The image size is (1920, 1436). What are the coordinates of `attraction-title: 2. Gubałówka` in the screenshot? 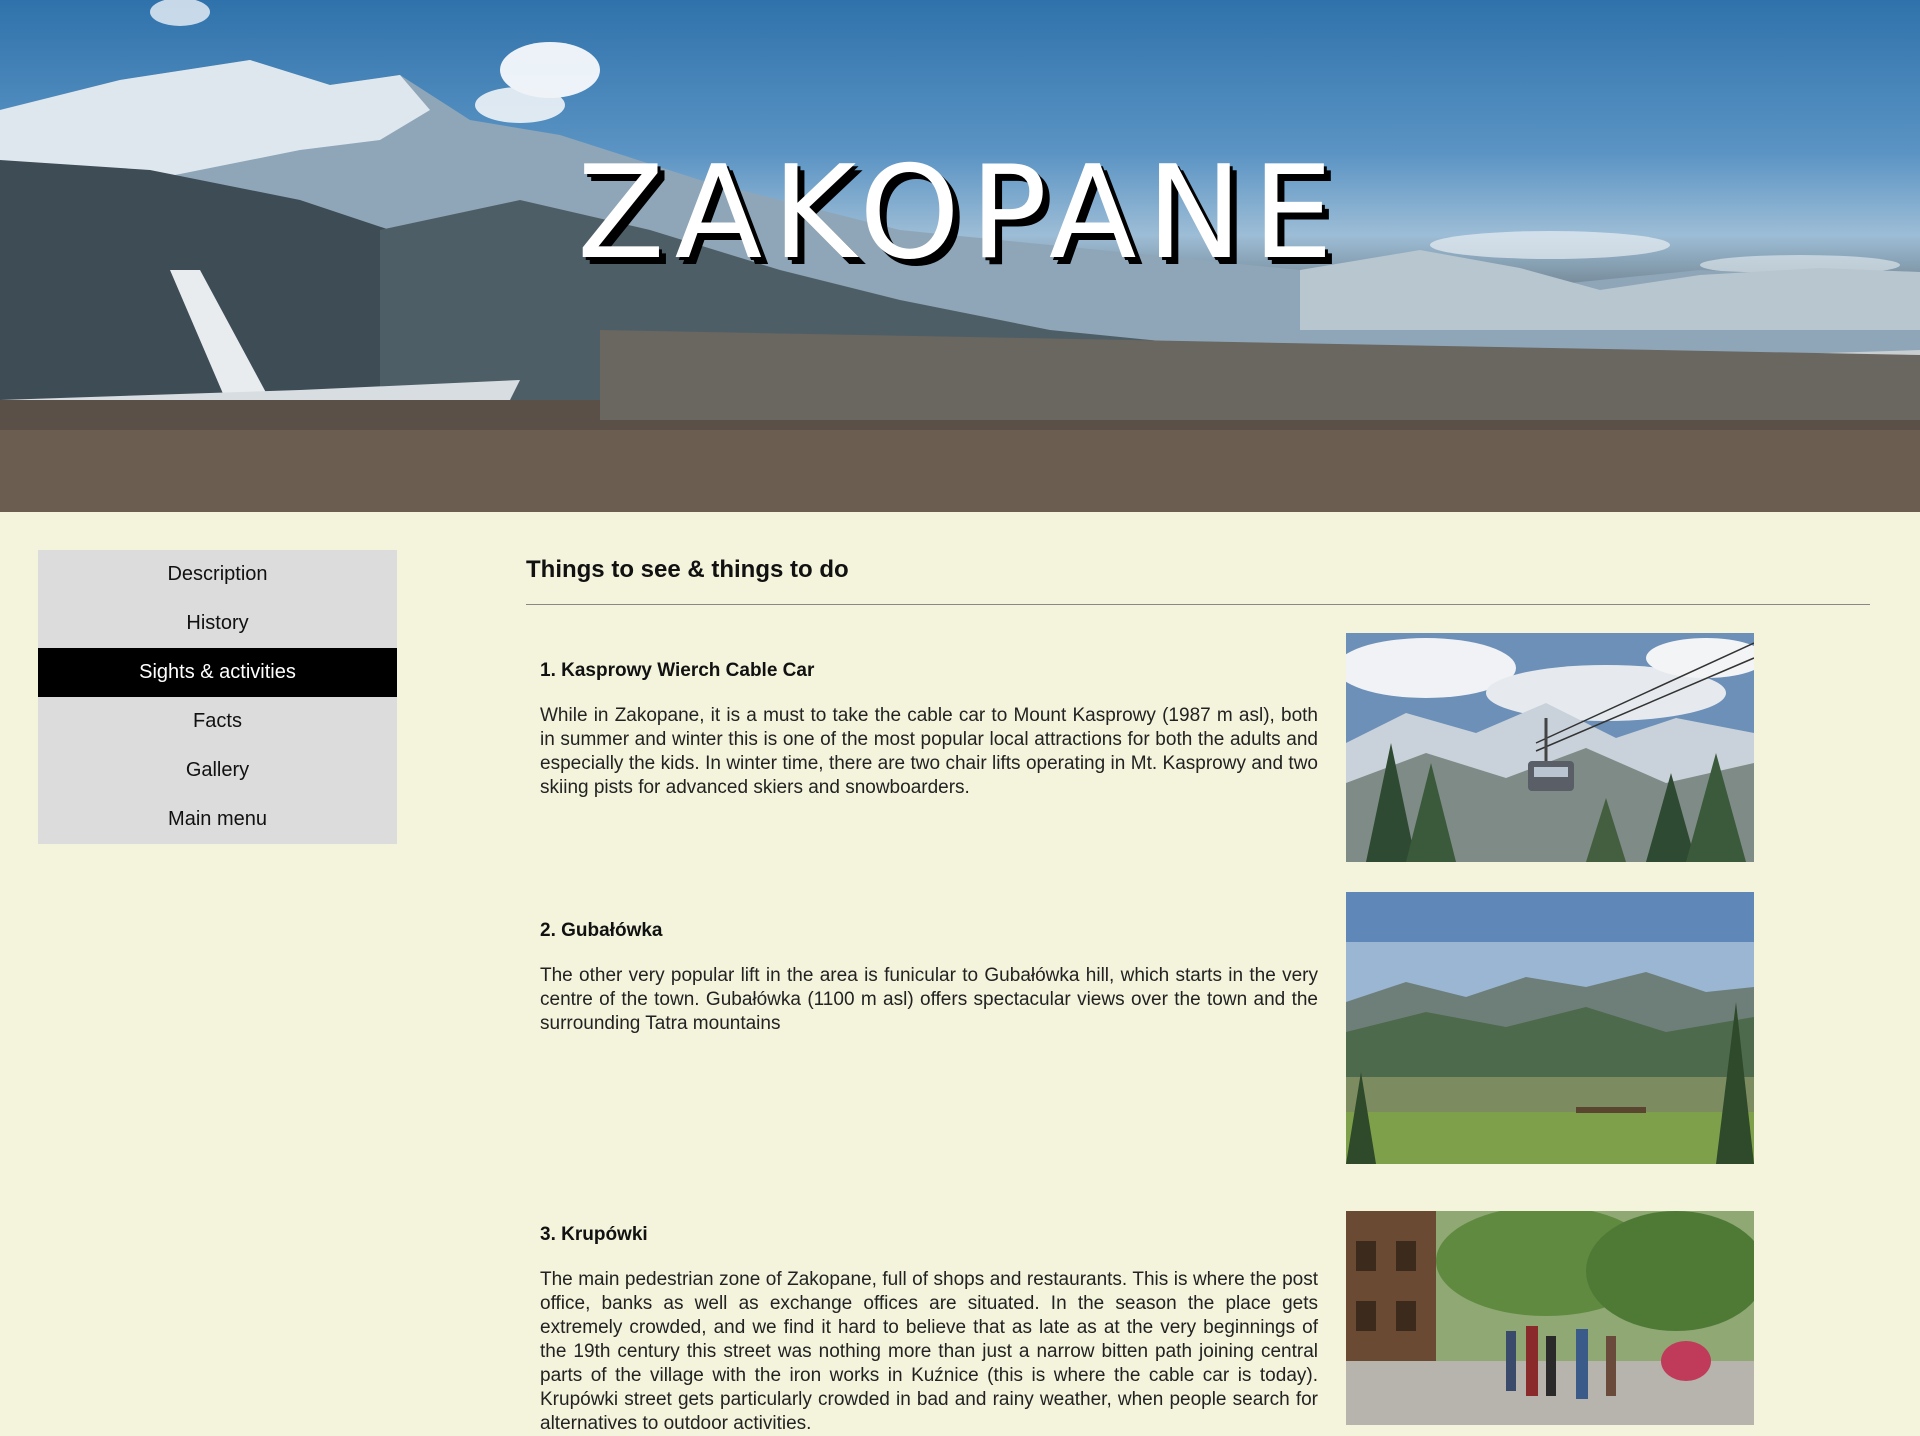 It's located at (601, 930).